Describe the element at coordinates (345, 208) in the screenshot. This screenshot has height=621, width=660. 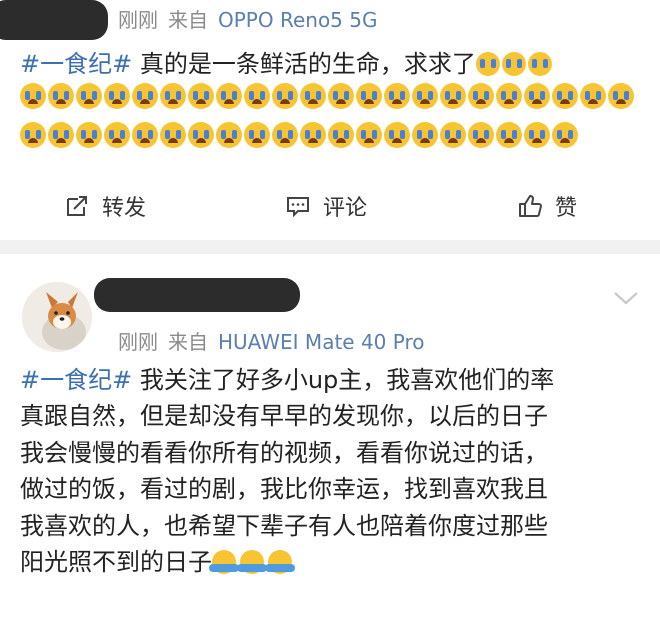
I see `comment-label: 评论` at that location.